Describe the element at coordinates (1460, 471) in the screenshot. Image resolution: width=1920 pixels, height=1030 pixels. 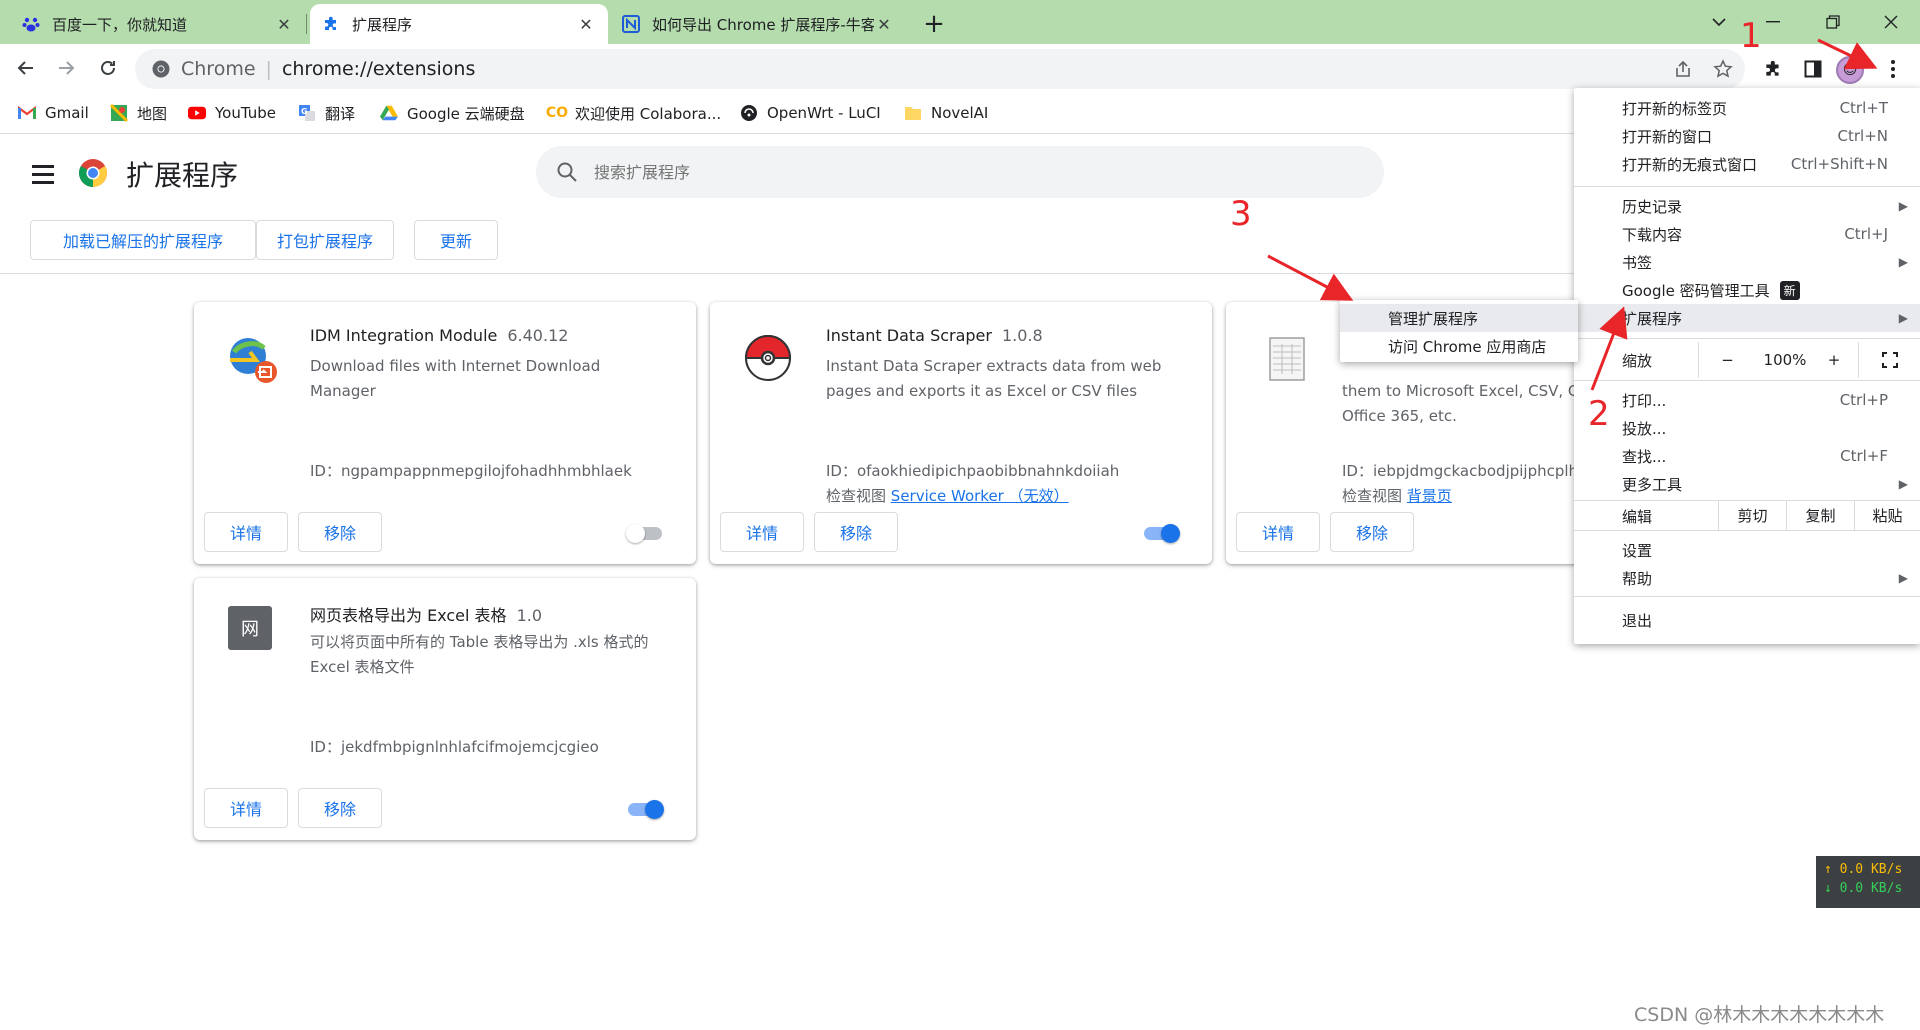
I see `extension-id: ID：iebpjdmgckacbodjpijphcplh` at that location.